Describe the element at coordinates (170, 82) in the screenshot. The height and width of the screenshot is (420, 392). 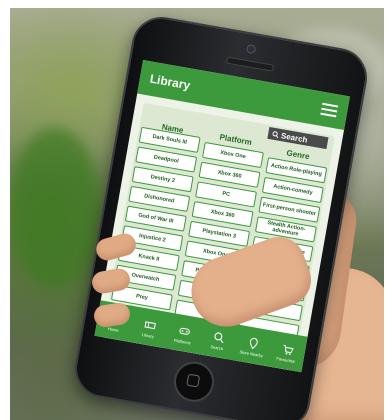
I see `app-title: Library` at that location.